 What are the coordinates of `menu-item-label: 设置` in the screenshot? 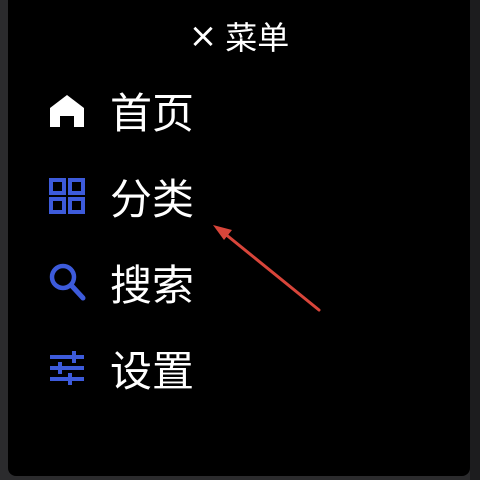 It's located at (152, 371).